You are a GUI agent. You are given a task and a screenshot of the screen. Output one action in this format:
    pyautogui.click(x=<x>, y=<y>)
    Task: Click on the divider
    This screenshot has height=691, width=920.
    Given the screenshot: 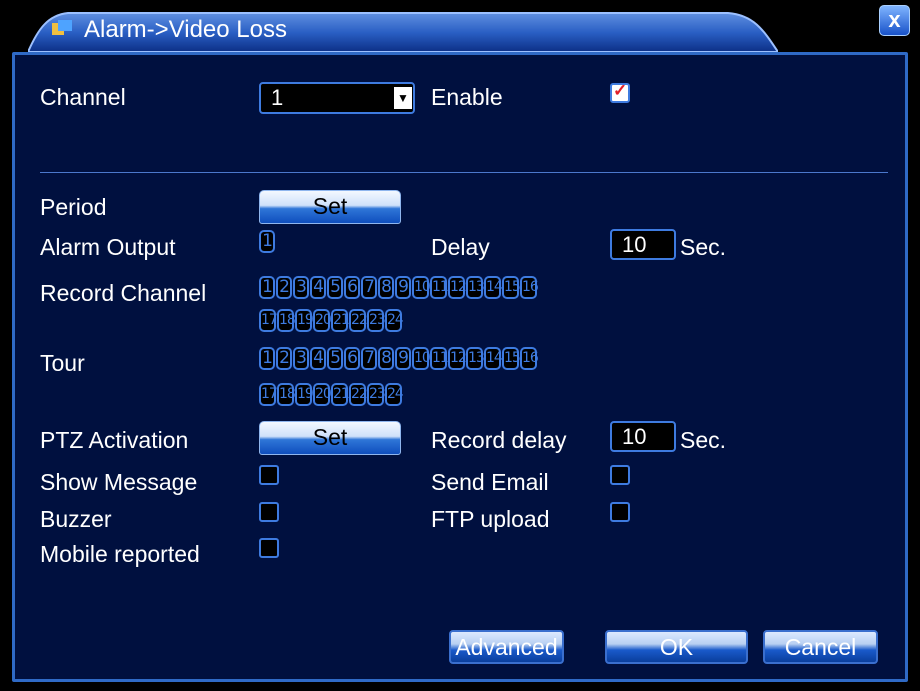 What is the action you would take?
    pyautogui.click(x=464, y=172)
    